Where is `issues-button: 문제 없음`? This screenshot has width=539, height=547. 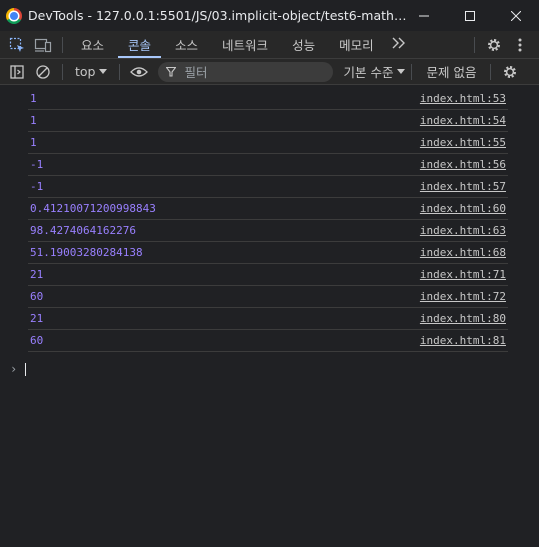 issues-button: 문제 없음 is located at coordinates (451, 71).